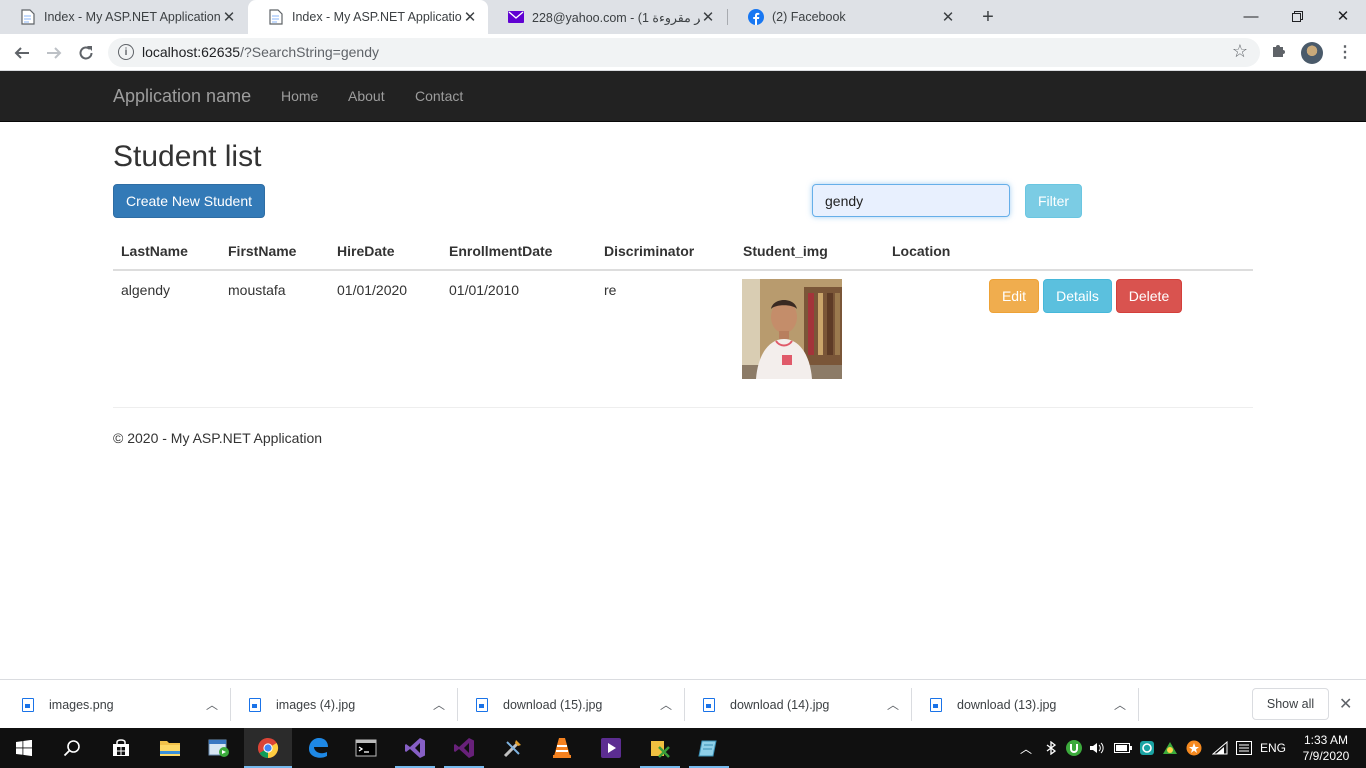 The image size is (1366, 768). Describe the element at coordinates (146, 290) in the screenshot. I see `cell-lastname: algendy` at that location.